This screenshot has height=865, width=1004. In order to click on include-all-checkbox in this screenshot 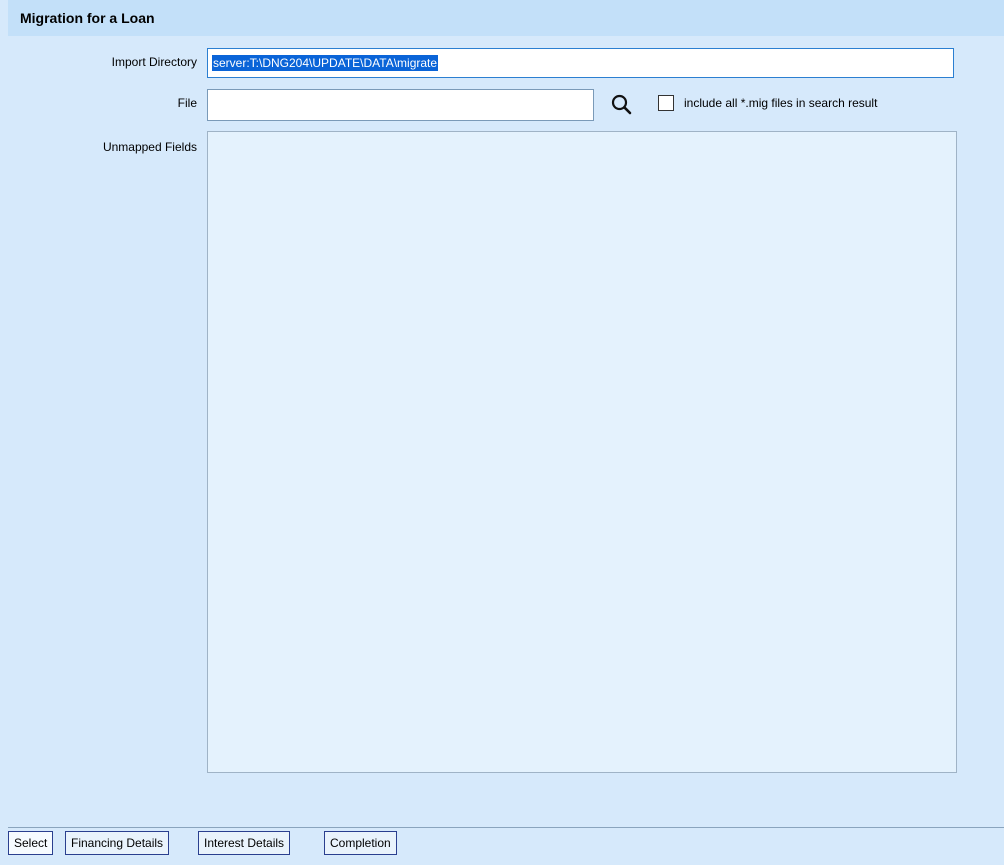, I will do `click(666, 103)`.